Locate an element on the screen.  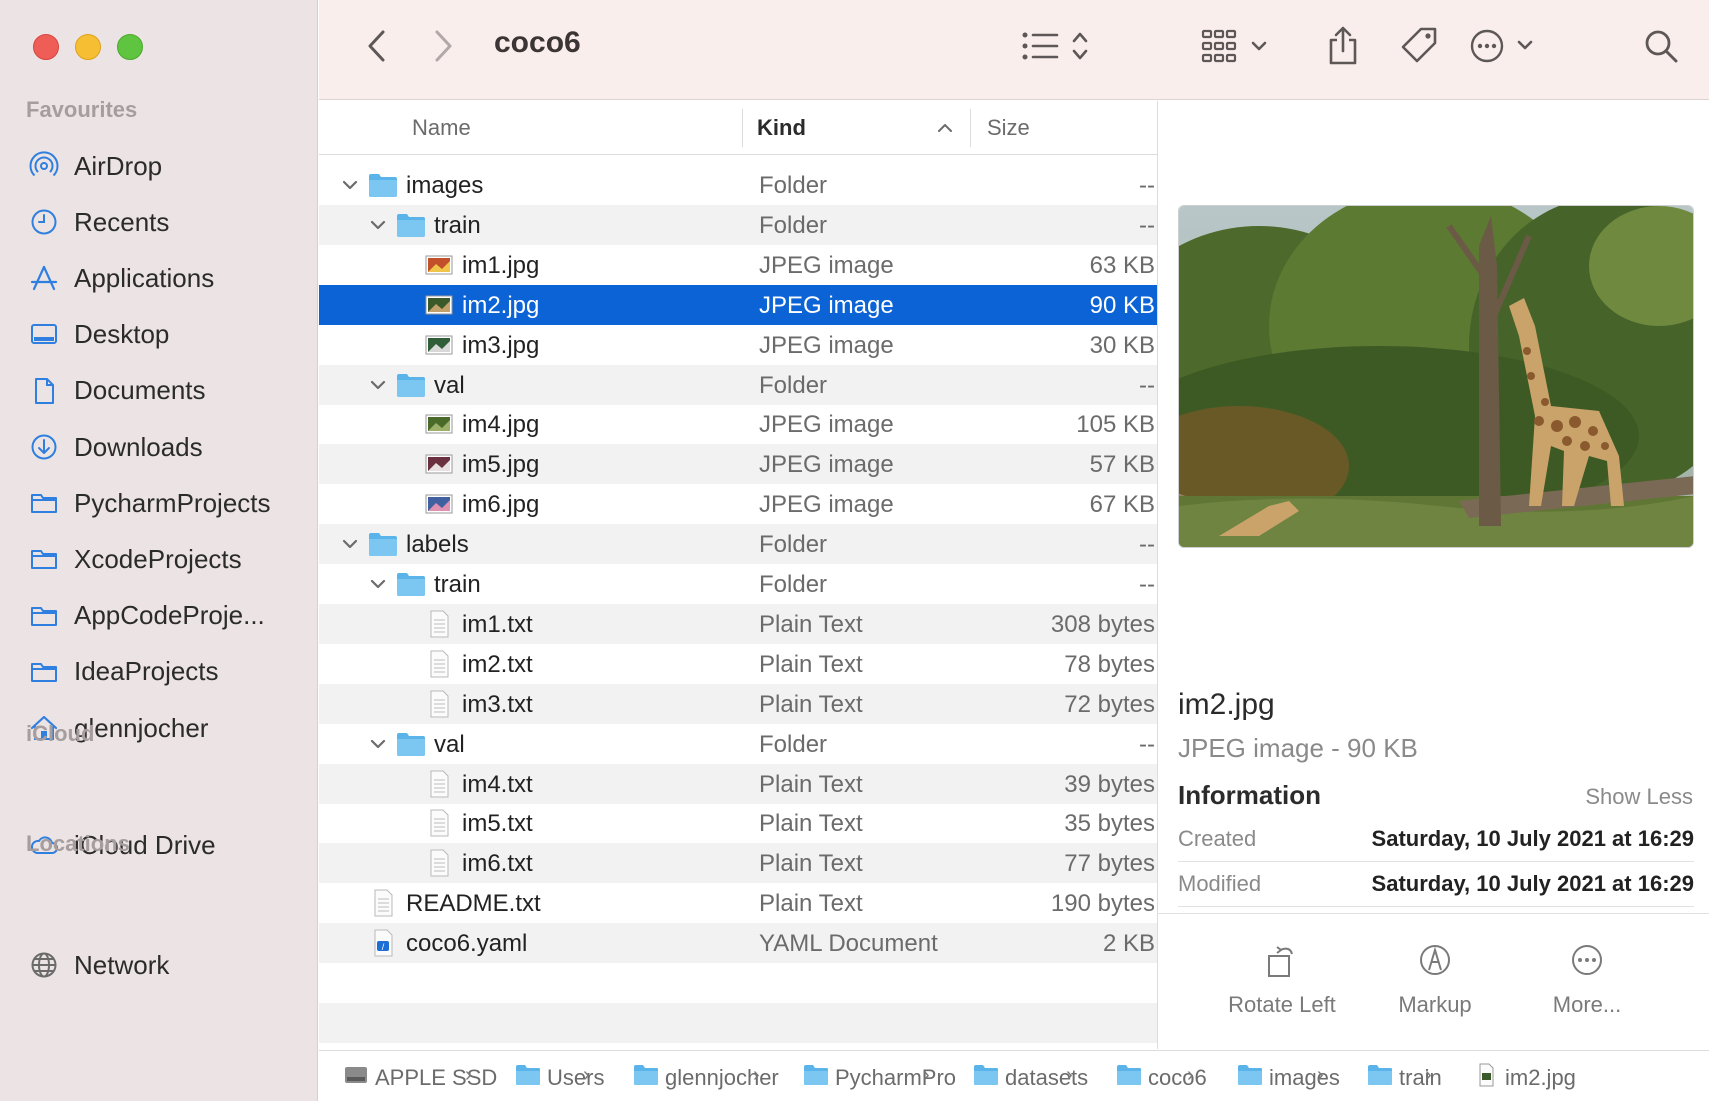
path-crumb-label: PycharmPro is located at coordinates (896, 1077).